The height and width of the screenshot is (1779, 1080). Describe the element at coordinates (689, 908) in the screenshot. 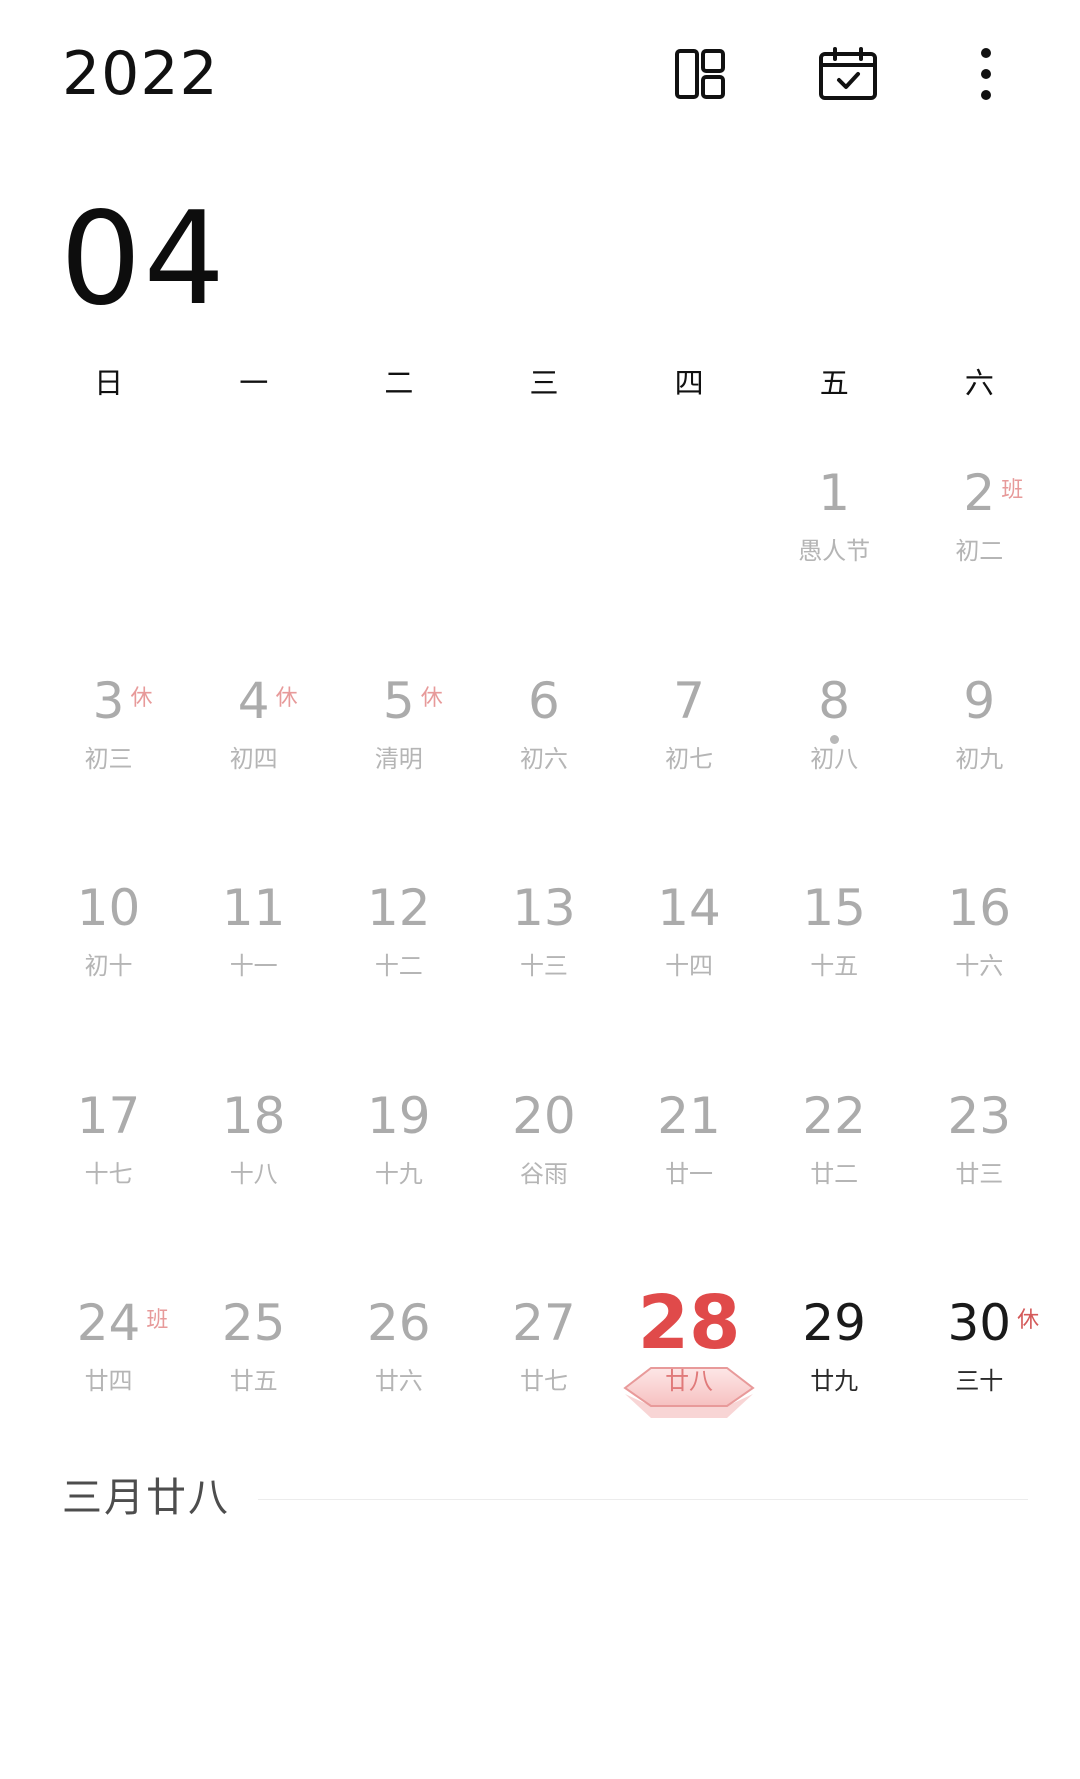

I see `day-number-wrap: 14` at that location.